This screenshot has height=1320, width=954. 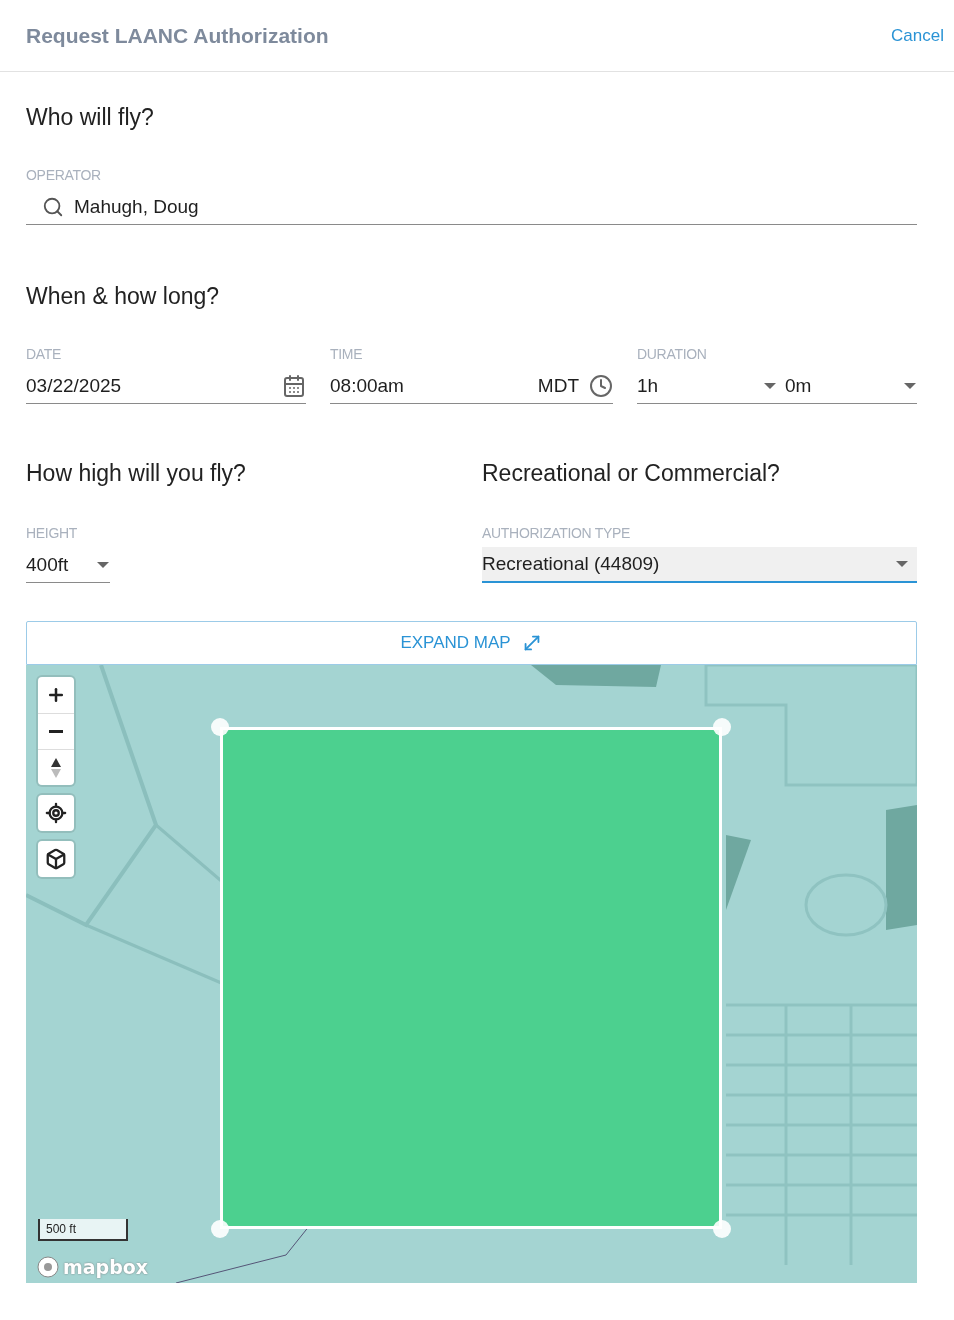 I want to click on time-field: 08:00am MDT, so click(x=471, y=386).